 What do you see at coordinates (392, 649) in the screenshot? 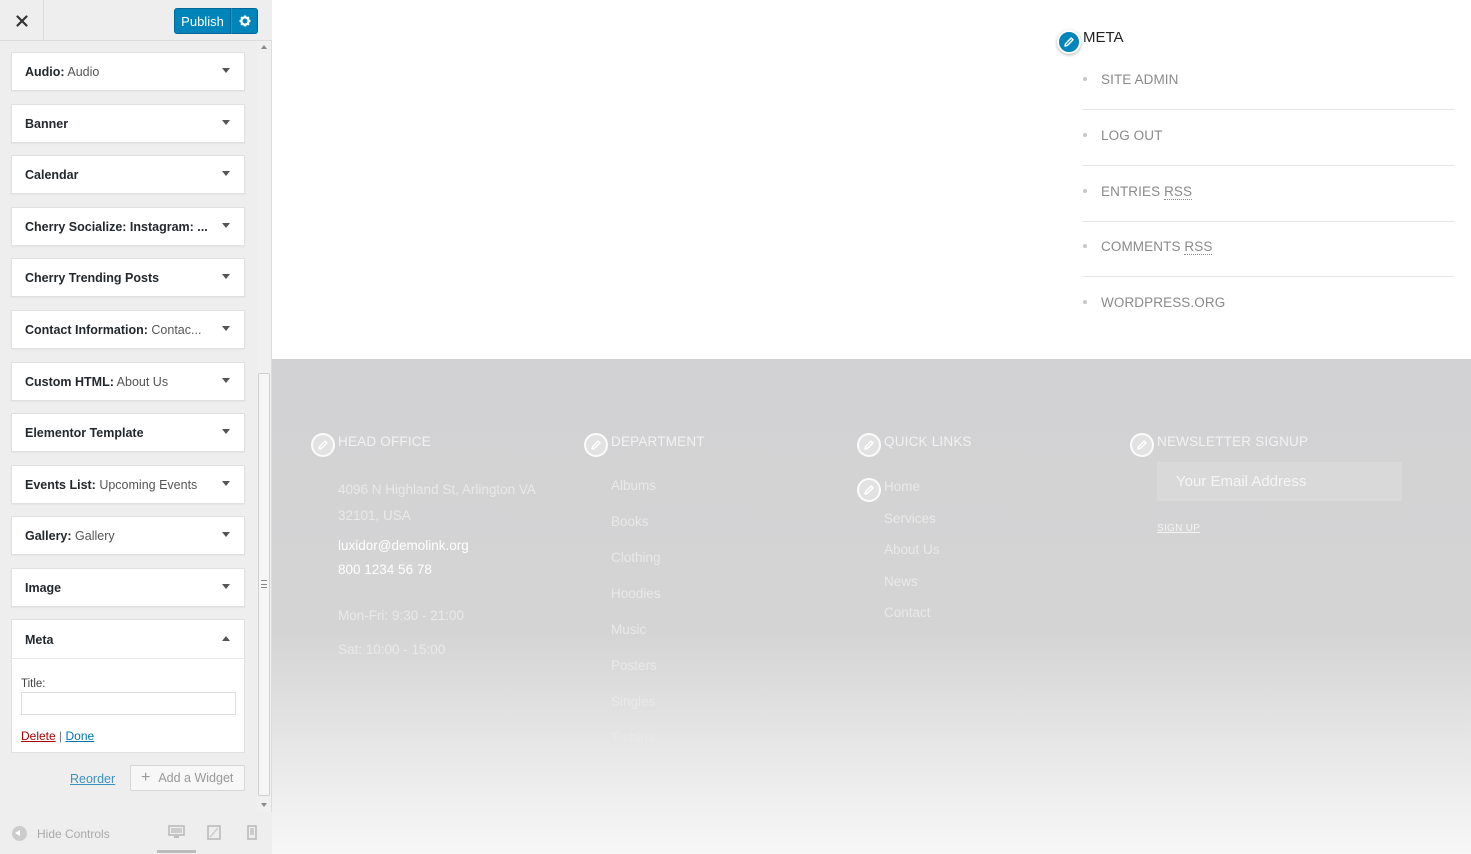
I see `hours-saturday: Sat: 10:00 - 15:00` at bounding box center [392, 649].